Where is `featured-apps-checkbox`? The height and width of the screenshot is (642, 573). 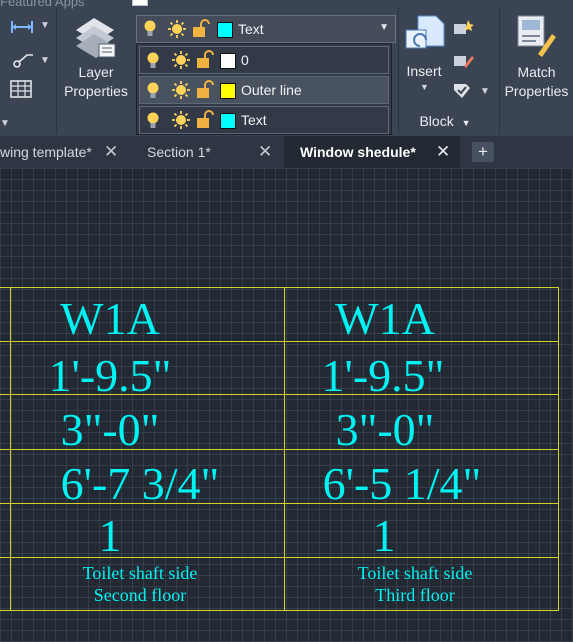 featured-apps-checkbox is located at coordinates (140, 3).